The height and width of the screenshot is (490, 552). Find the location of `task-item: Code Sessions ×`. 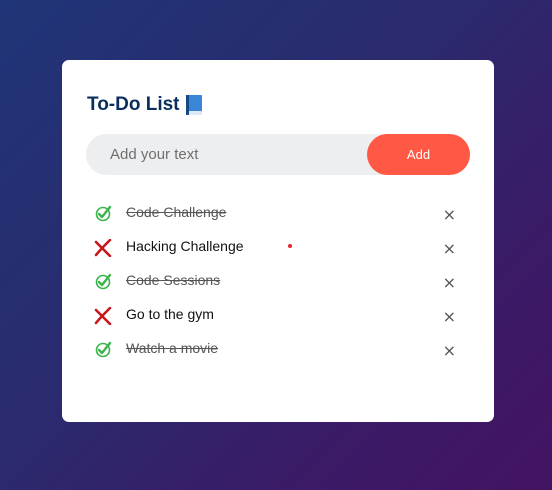

task-item: Code Sessions × is located at coordinates (279, 286).